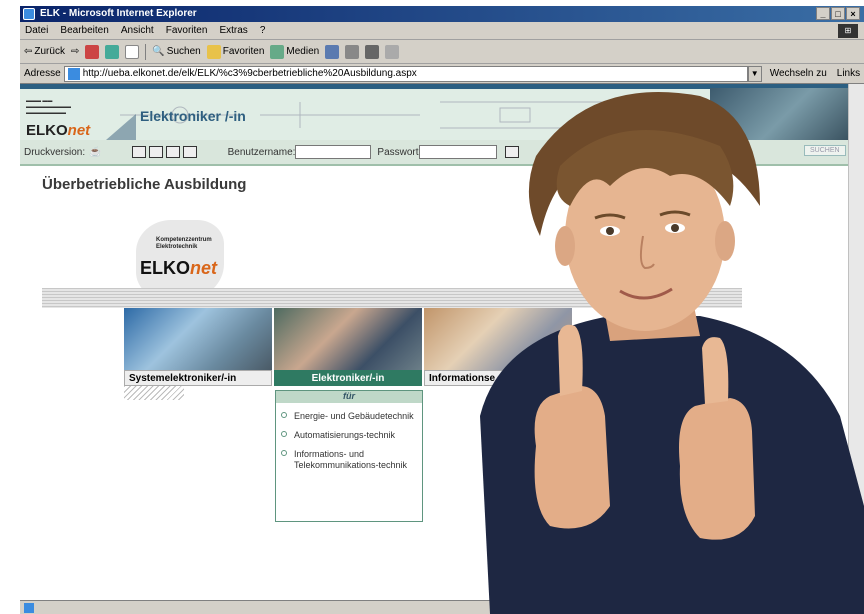  Describe the element at coordinates (132, 51) in the screenshot. I see `home-icon` at that location.